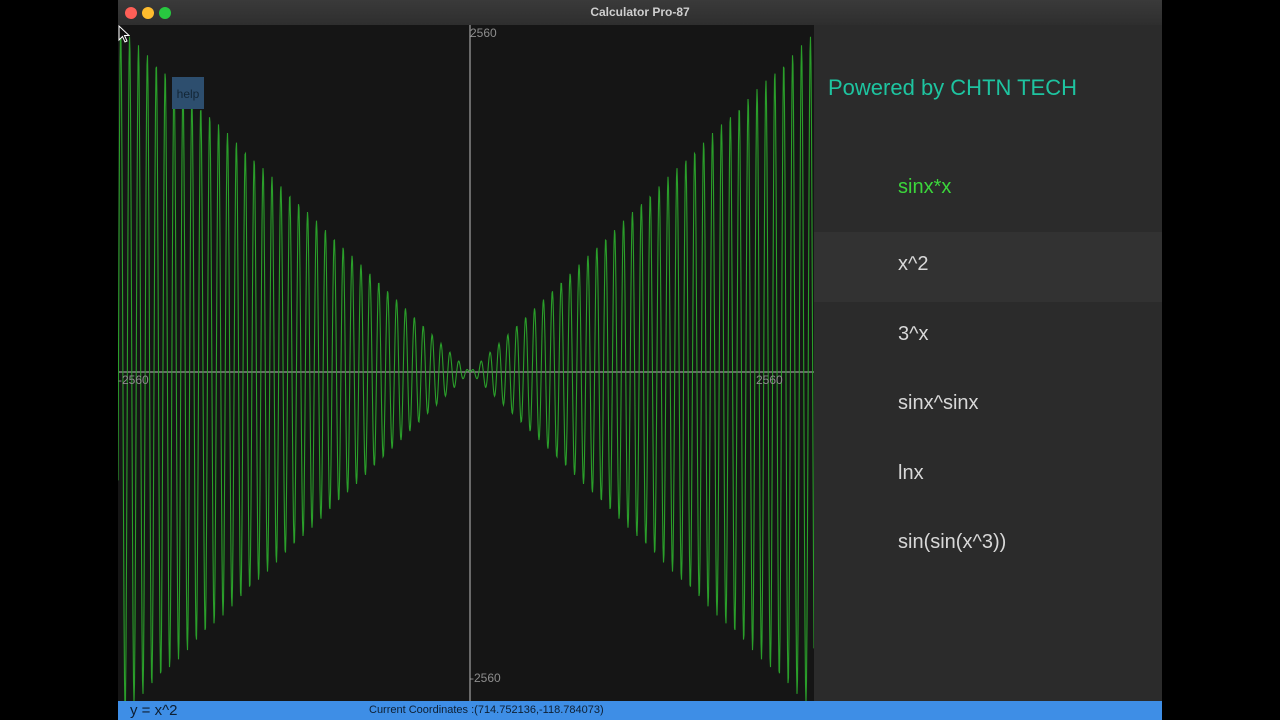  I want to click on current-equation: y = x^2, so click(154, 710).